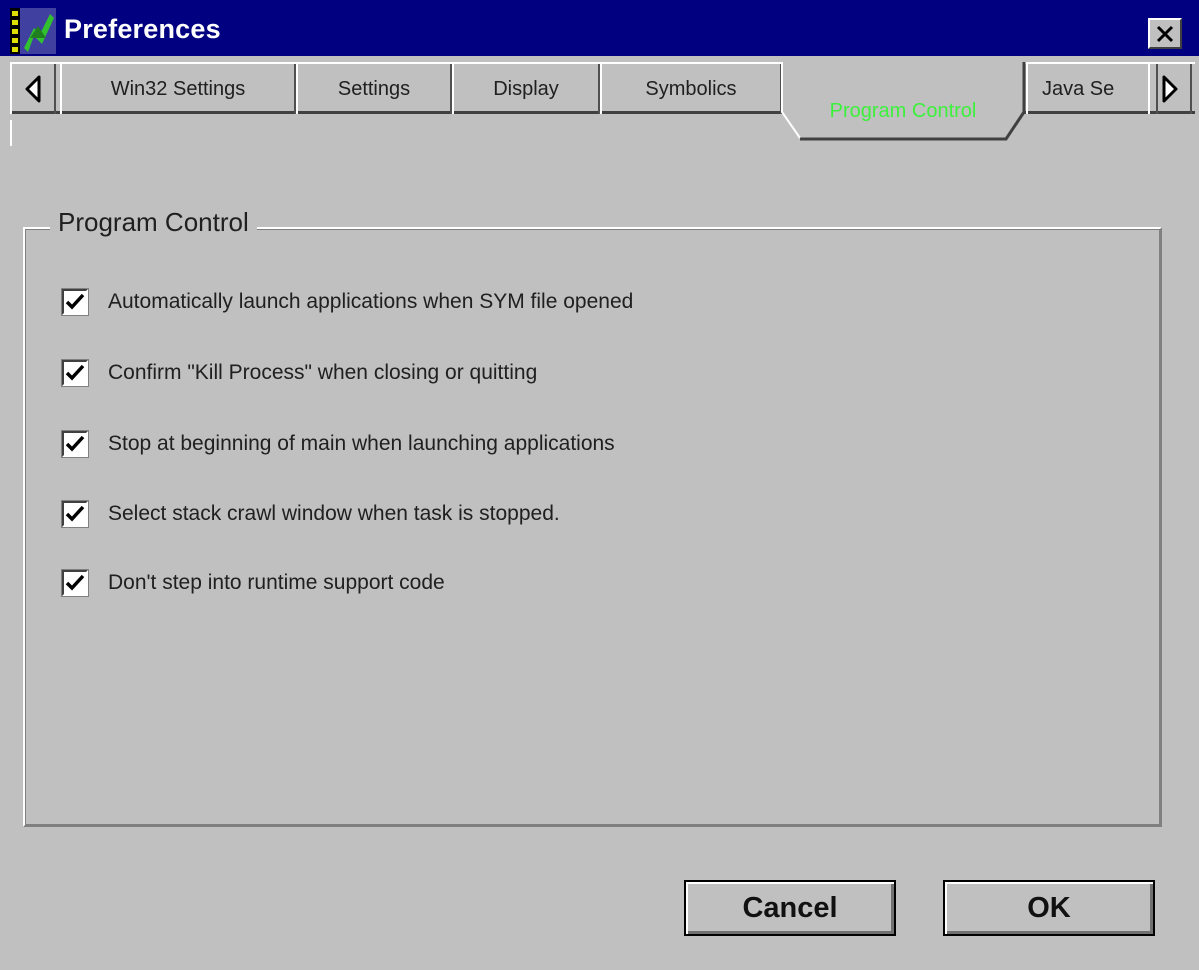  Describe the element at coordinates (374, 89) in the screenshot. I see `tab-settings: Settings` at that location.